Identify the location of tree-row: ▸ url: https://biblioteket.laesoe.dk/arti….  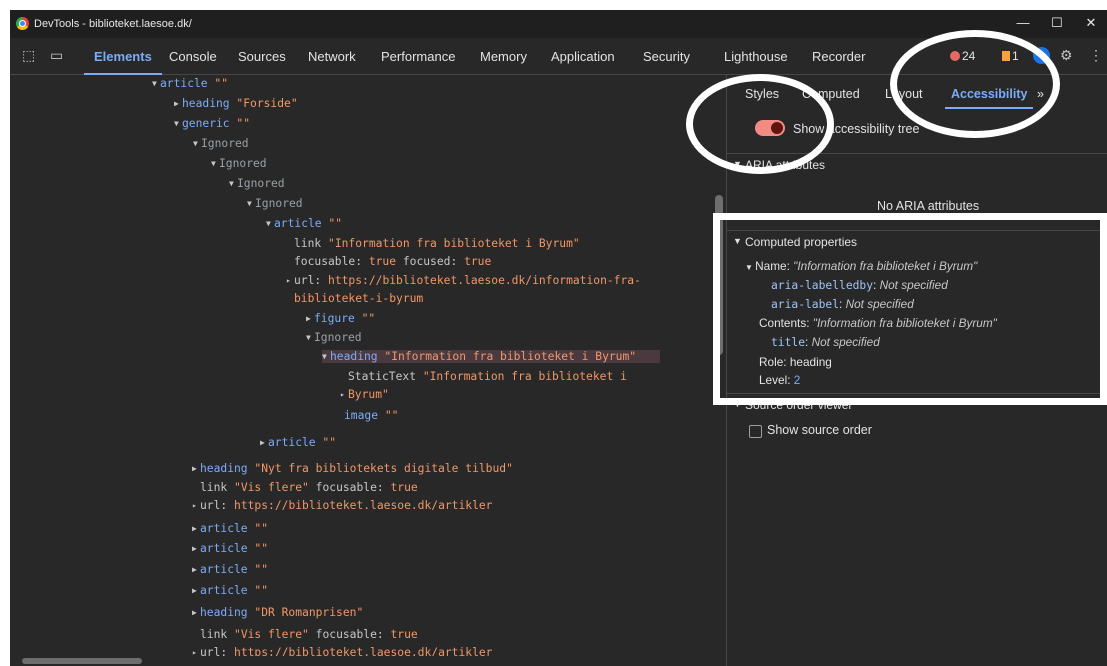
(342, 505).